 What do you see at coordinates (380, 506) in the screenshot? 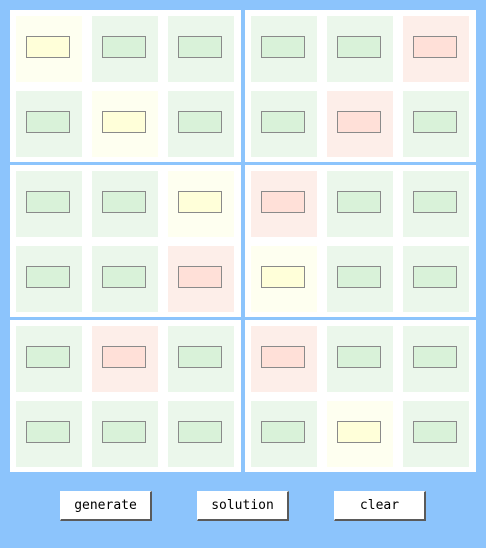
I see `clear-button: clear` at bounding box center [380, 506].